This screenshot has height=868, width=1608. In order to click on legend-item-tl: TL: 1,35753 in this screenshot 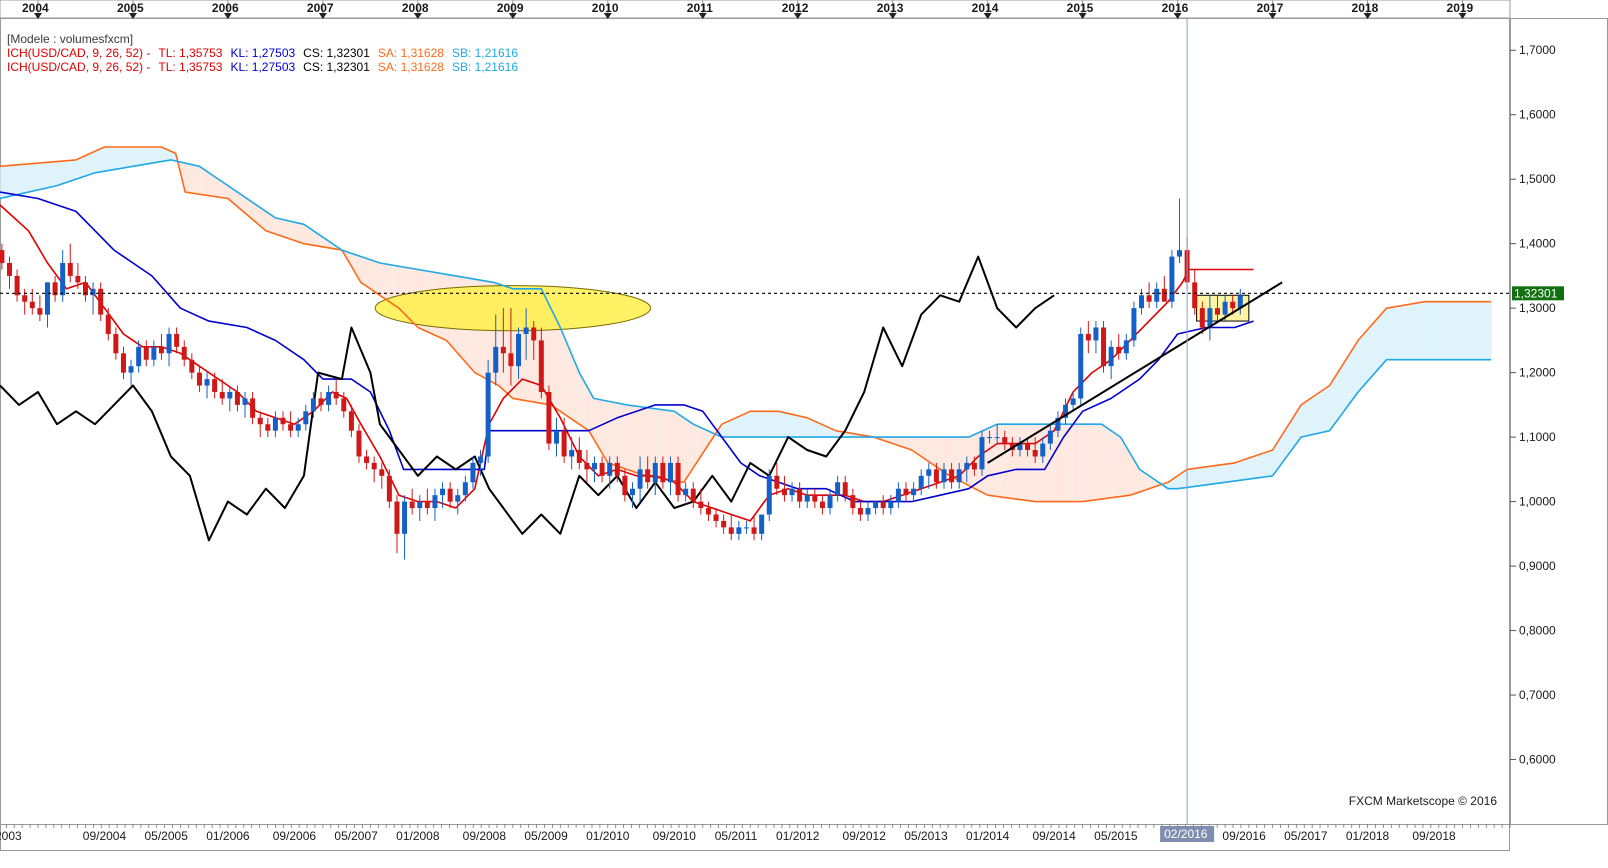, I will do `click(190, 53)`.